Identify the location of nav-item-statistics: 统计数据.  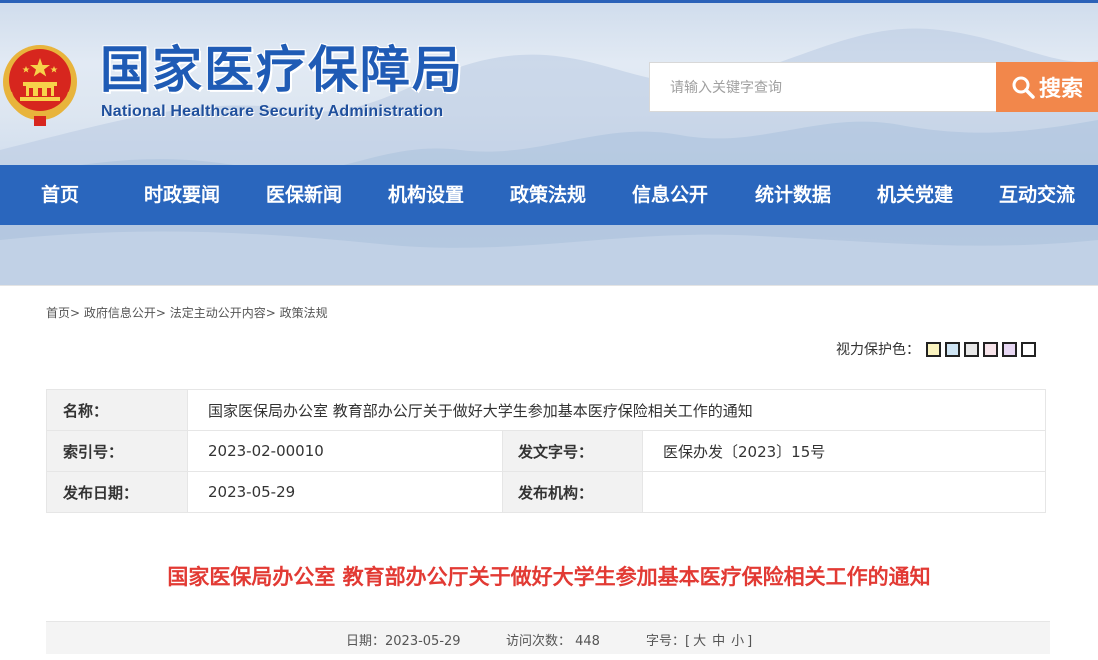
(793, 195).